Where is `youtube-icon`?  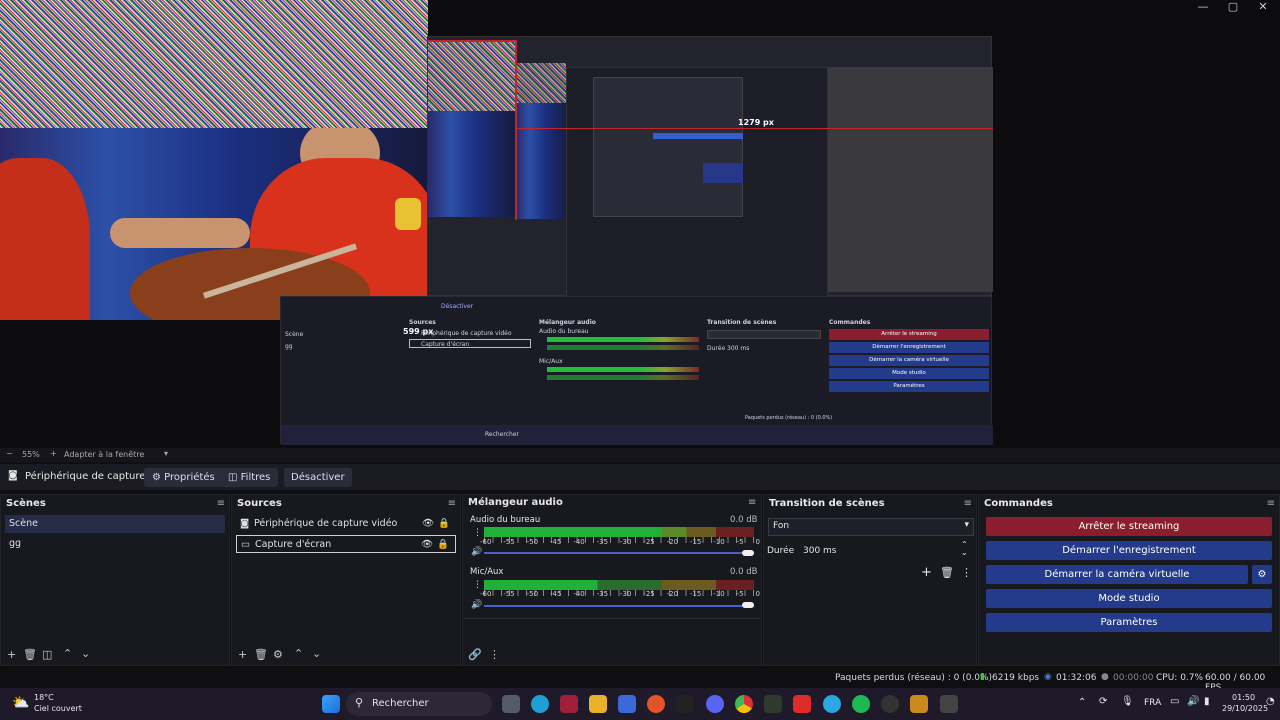
youtube-icon is located at coordinates (802, 704).